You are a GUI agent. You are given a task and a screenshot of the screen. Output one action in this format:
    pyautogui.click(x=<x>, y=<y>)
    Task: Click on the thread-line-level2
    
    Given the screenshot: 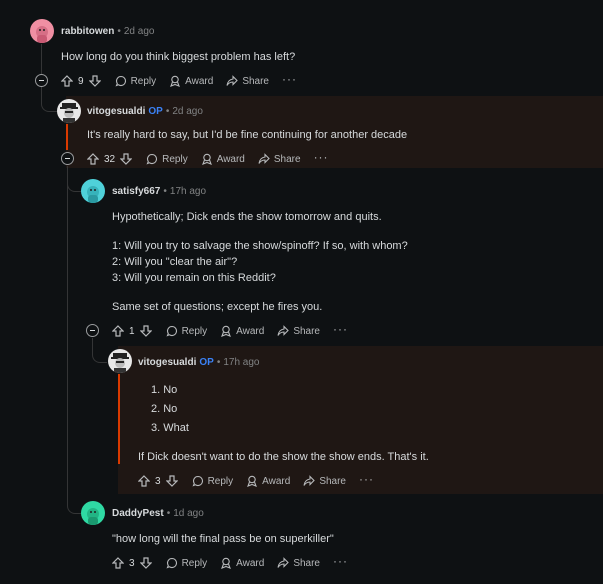 What is the action you would take?
    pyautogui.click(x=67, y=336)
    